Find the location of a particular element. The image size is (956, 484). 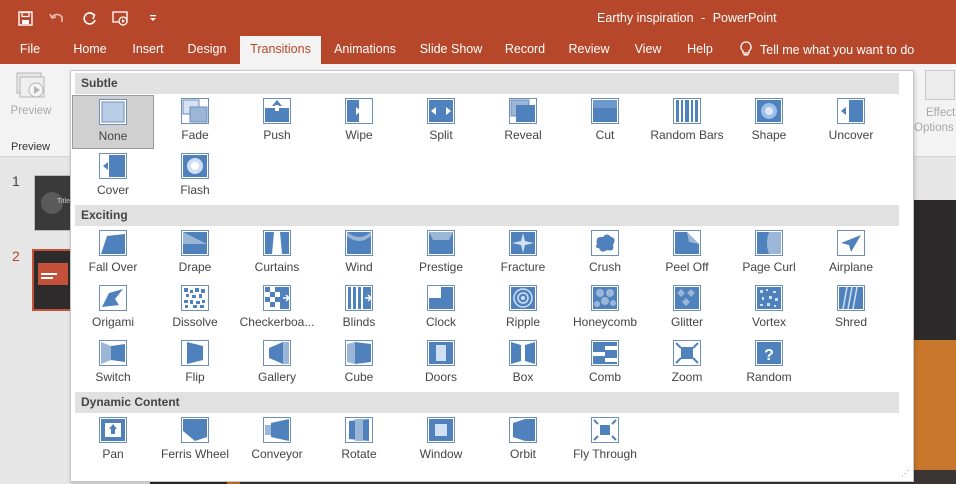

doors-icon is located at coordinates (441, 353).